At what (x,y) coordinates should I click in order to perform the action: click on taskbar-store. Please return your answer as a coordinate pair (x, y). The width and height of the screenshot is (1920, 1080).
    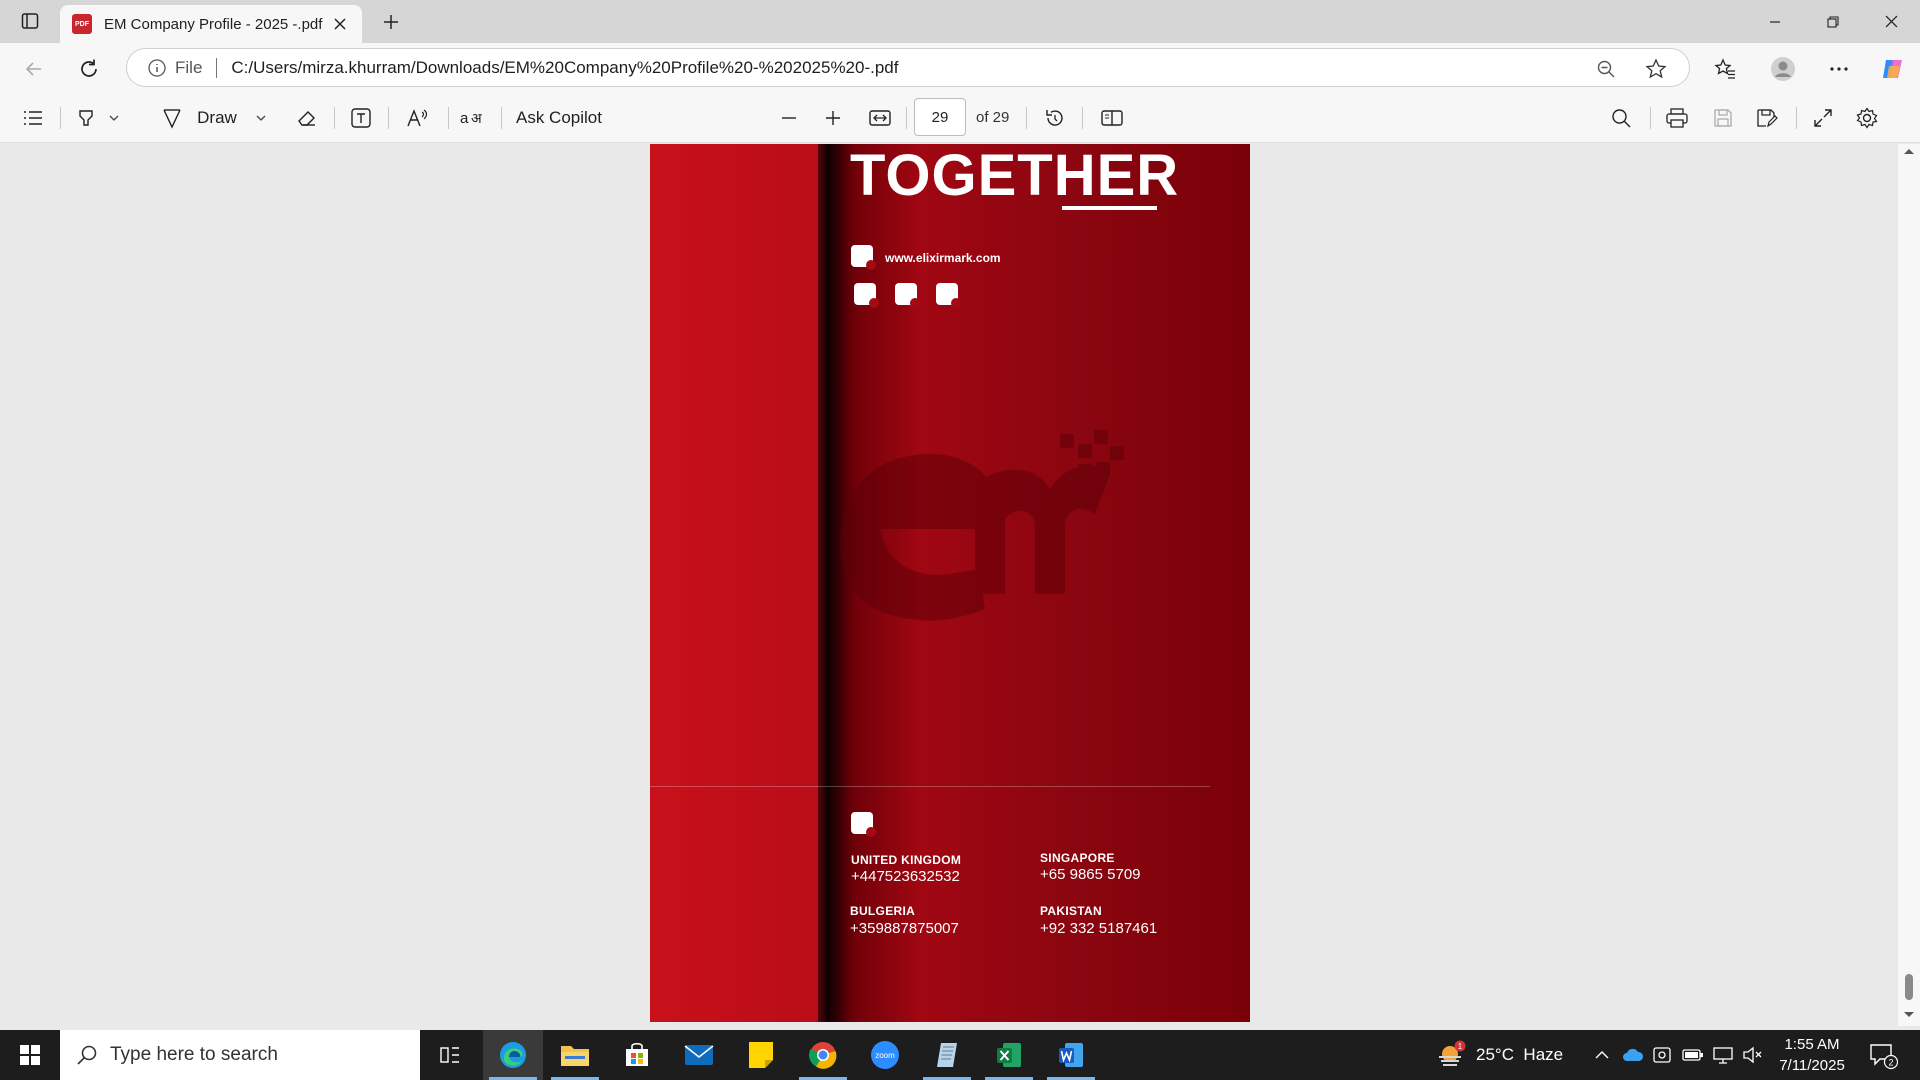
    Looking at the image, I should click on (637, 1055).